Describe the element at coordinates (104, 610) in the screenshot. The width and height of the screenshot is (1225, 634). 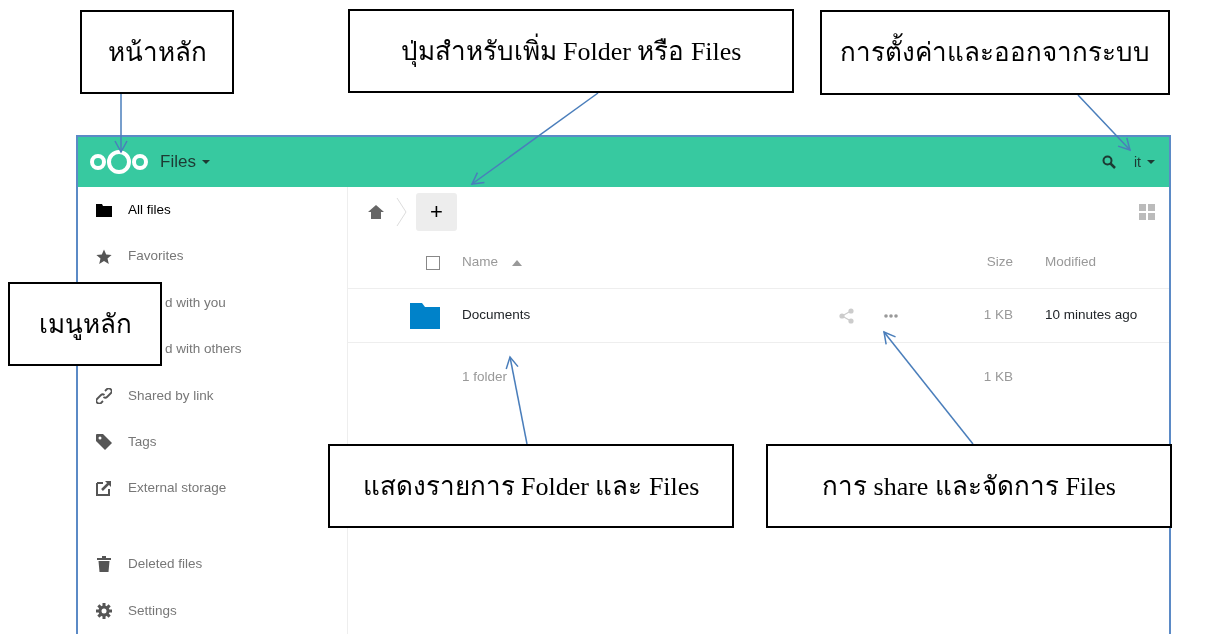
I see `gear-icon` at that location.